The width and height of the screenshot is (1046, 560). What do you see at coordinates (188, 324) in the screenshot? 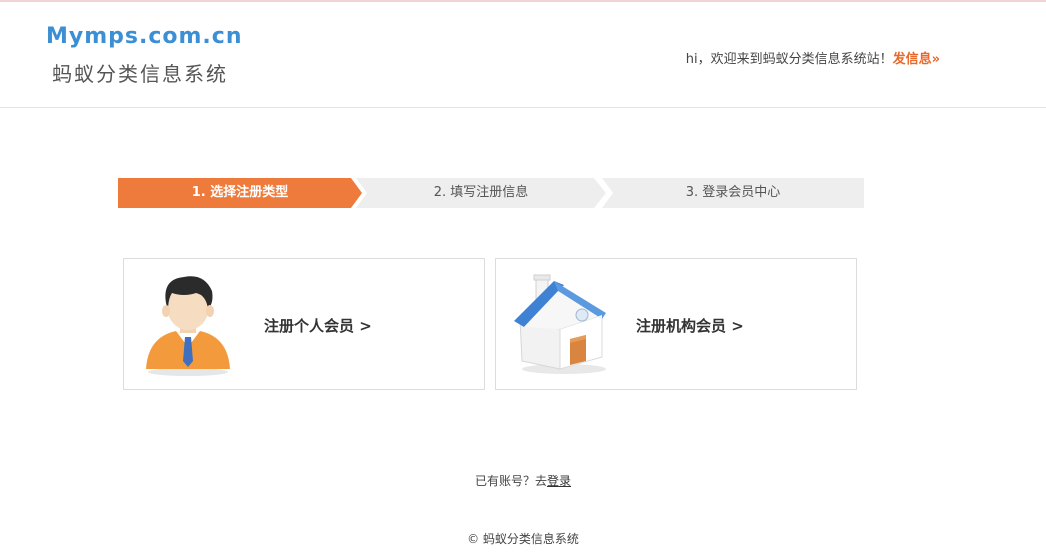
I see `person-icon` at bounding box center [188, 324].